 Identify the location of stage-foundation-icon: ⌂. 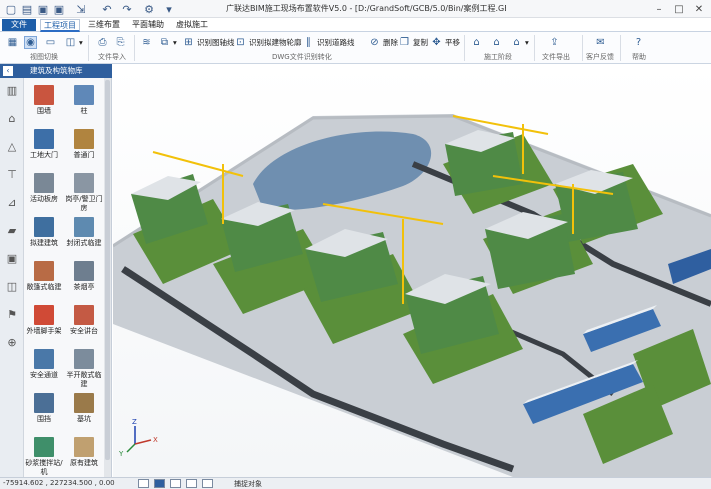
(496, 42).